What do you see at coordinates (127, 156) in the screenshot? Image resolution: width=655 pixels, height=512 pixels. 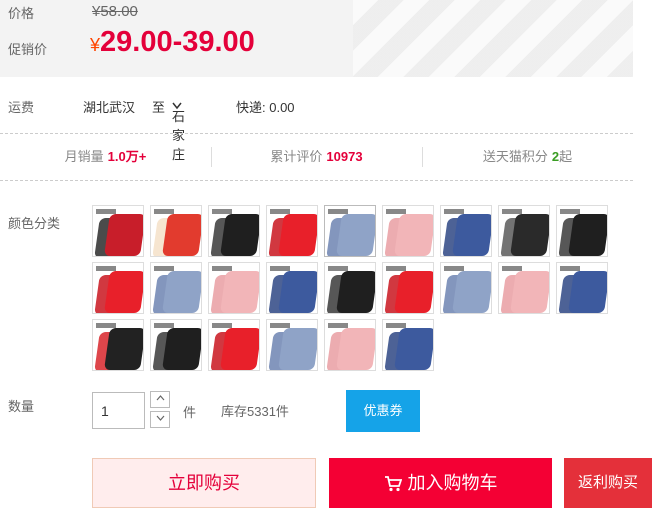 I see `monthly-sales-value: 1.0万+` at bounding box center [127, 156].